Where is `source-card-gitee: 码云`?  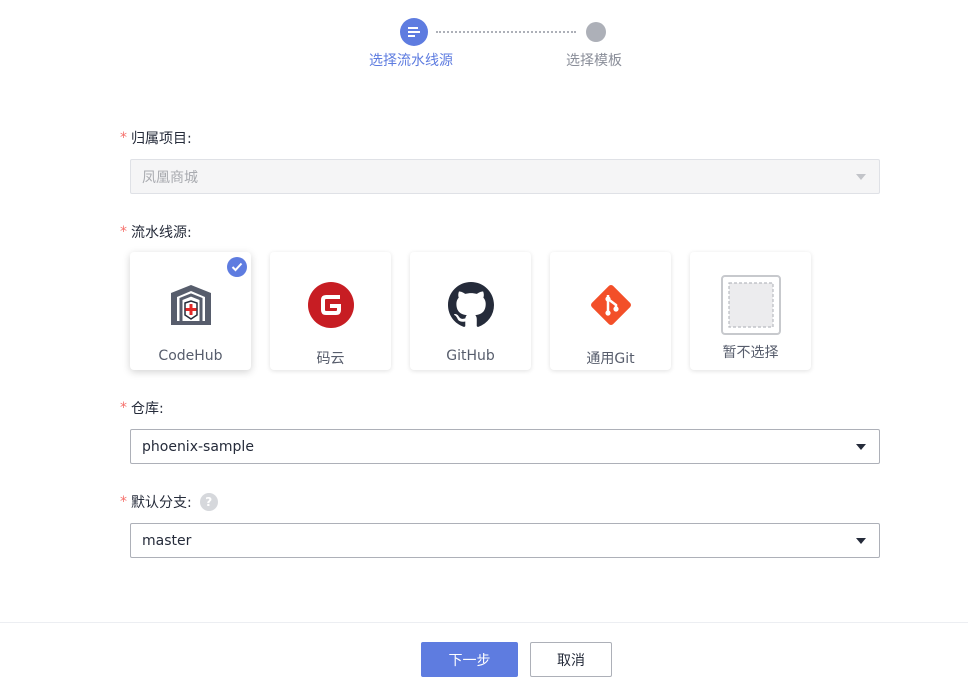
source-card-gitee: 码云 is located at coordinates (330, 311).